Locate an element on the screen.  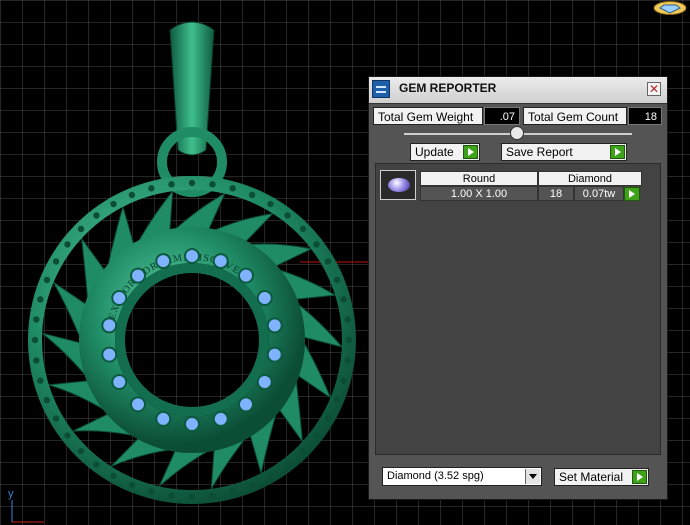
slider-handle is located at coordinates (517, 133).